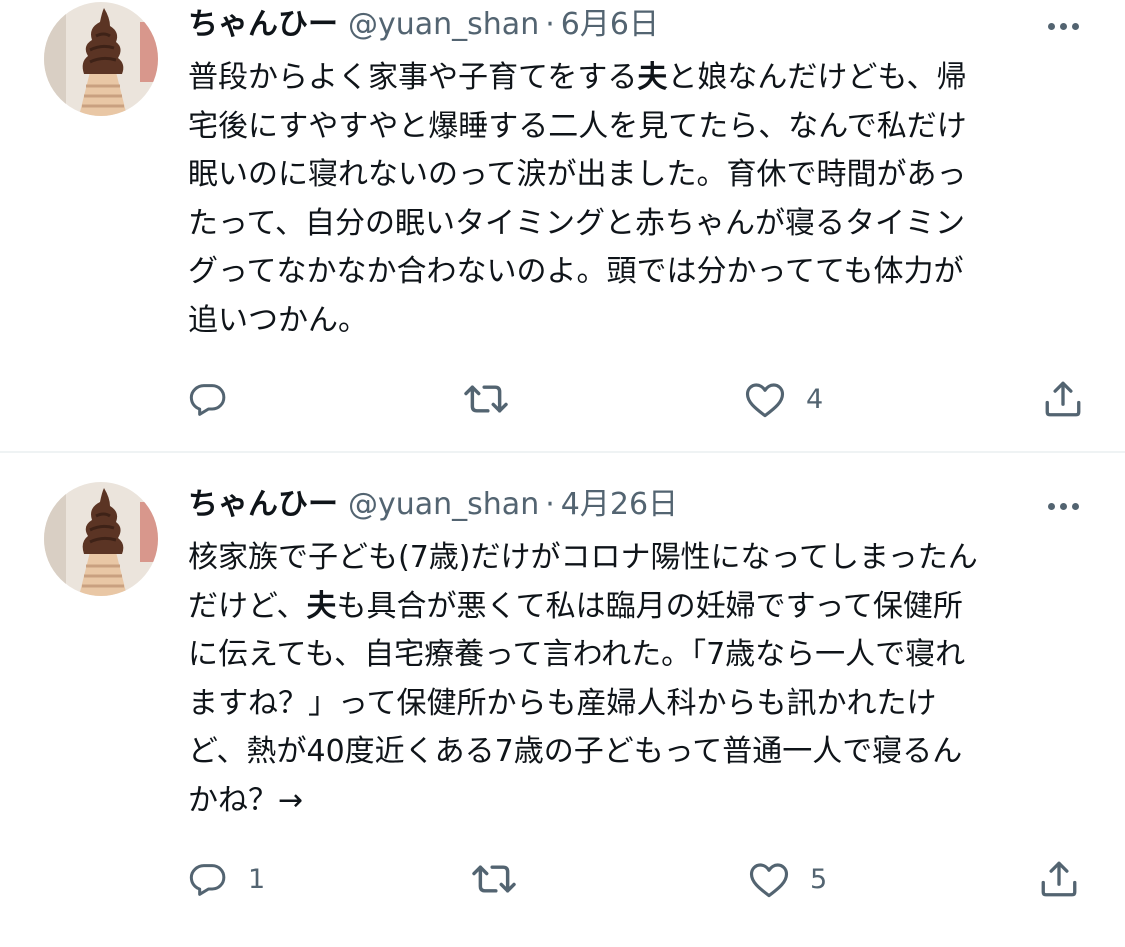 This screenshot has width=1125, height=947. I want to click on tweet-text-line: 核家族で子ども(7歳)だけがコロナ陽性になってしまったん, so click(583, 557).